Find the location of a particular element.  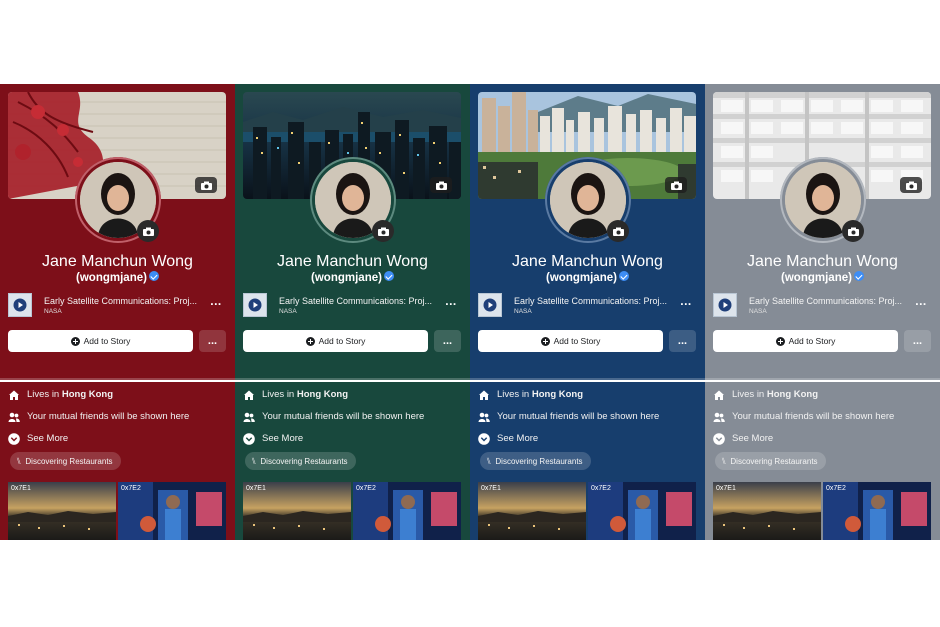

profile-handle-row: (wongmjane) is located at coordinates (117, 278).